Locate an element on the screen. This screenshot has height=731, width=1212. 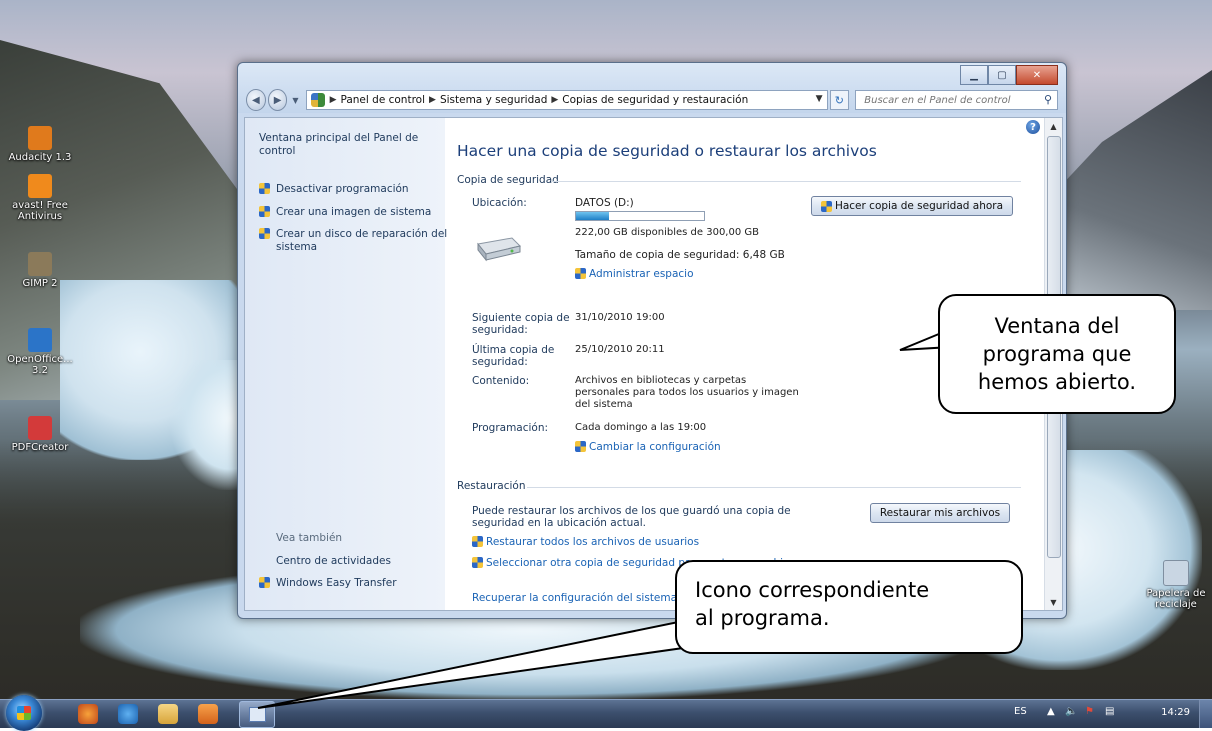
backup-window-icon is located at coordinates (257, 714).